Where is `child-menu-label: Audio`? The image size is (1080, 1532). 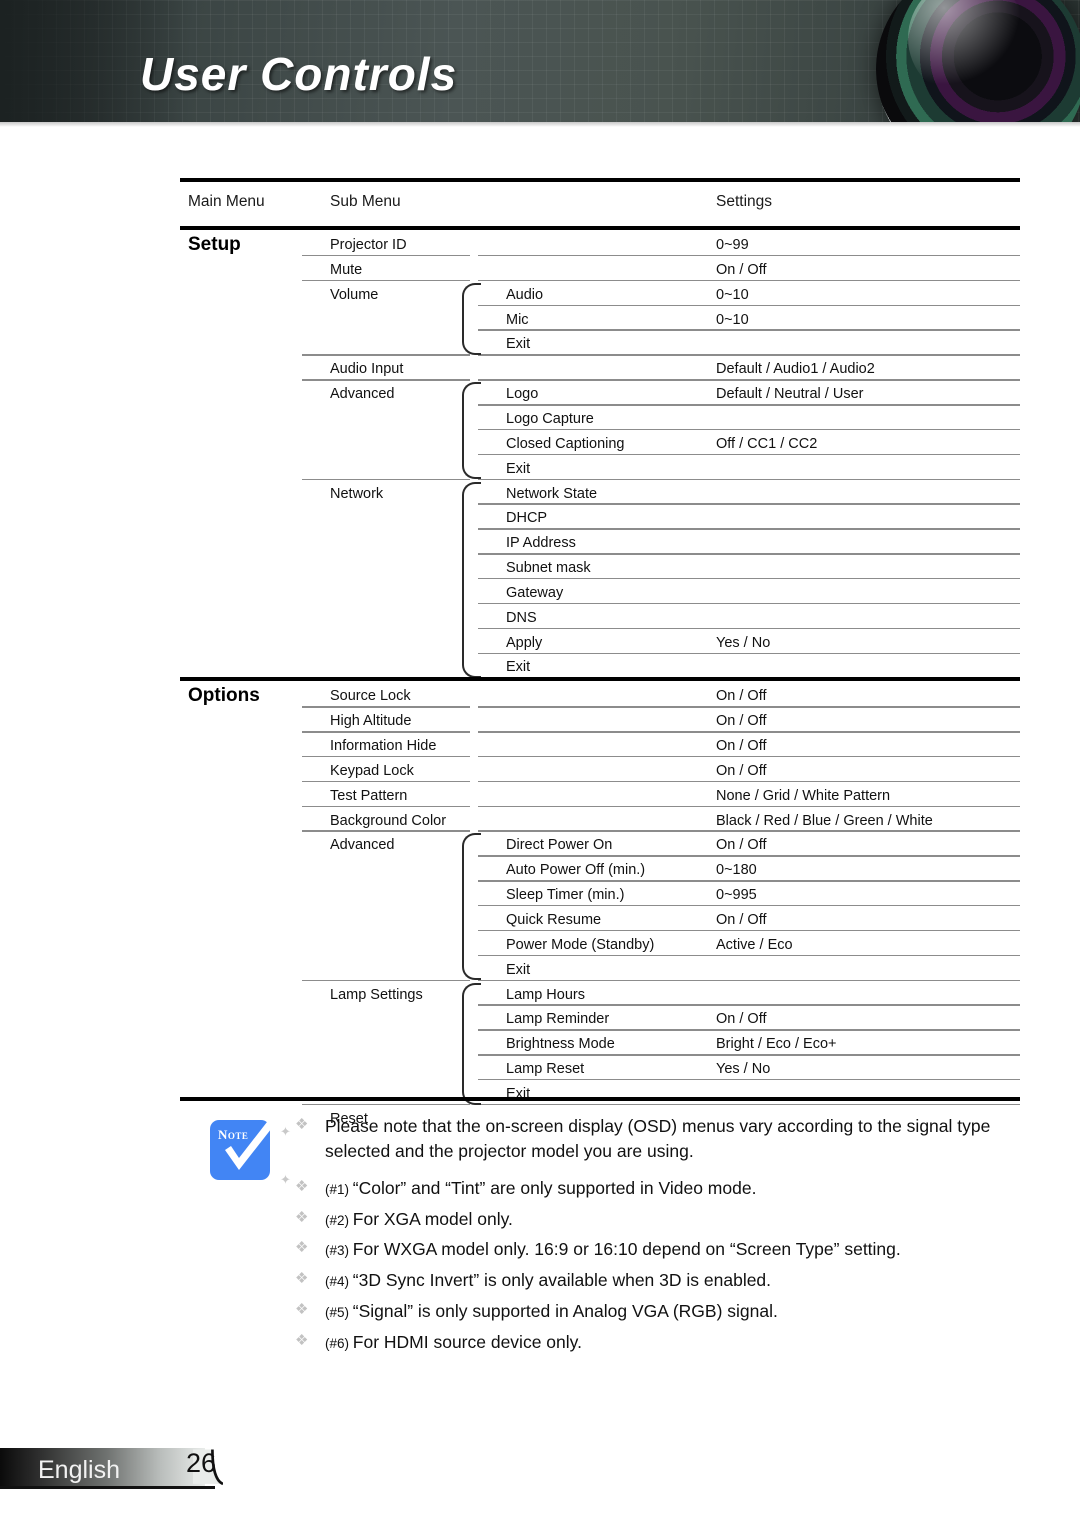
child-menu-label: Audio is located at coordinates (525, 294).